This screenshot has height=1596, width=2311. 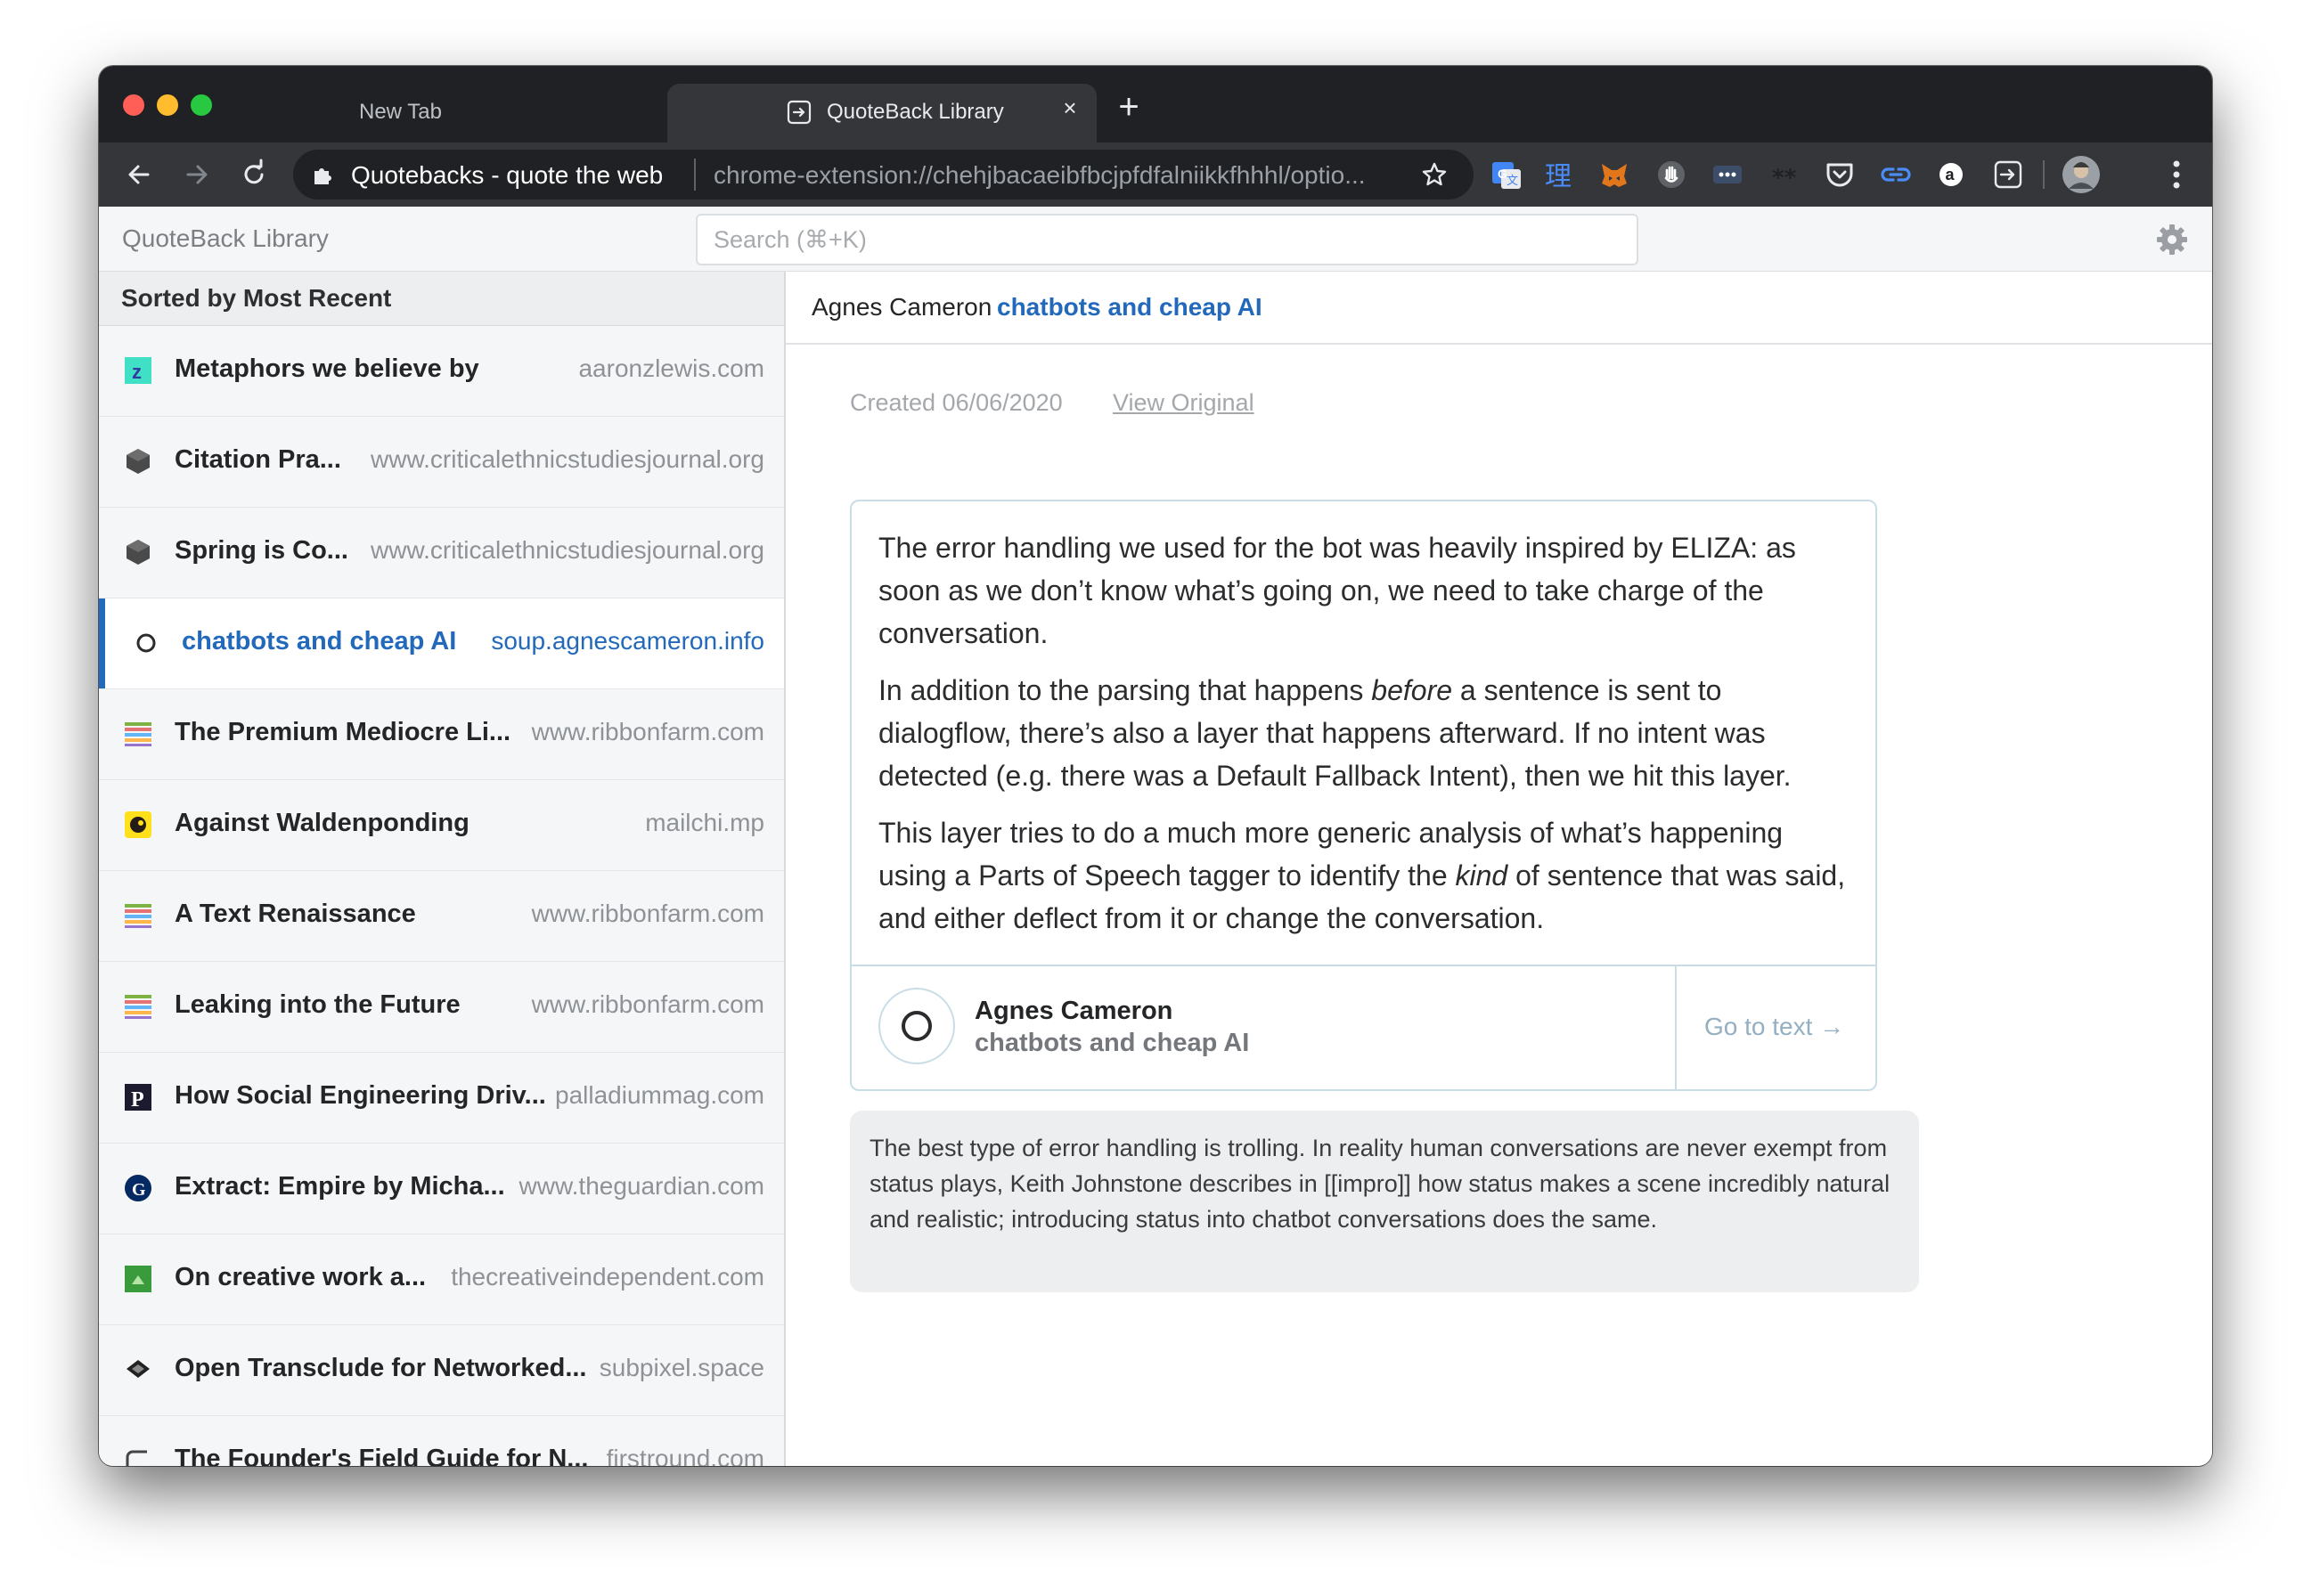 I want to click on item-domain: www.criticalethnicstudiesjournal.org, so click(x=567, y=459).